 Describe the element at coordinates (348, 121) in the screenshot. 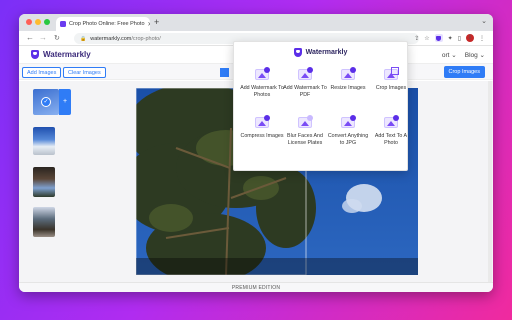

I see `convert-jpg-icon` at that location.